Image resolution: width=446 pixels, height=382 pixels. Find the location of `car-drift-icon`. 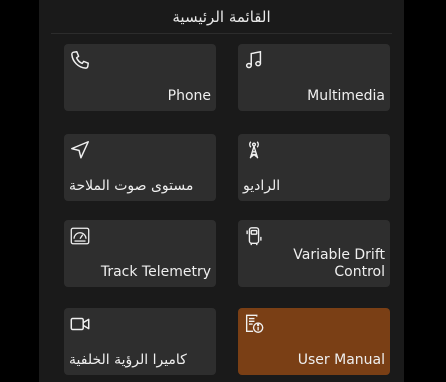

car-drift-icon is located at coordinates (254, 236).